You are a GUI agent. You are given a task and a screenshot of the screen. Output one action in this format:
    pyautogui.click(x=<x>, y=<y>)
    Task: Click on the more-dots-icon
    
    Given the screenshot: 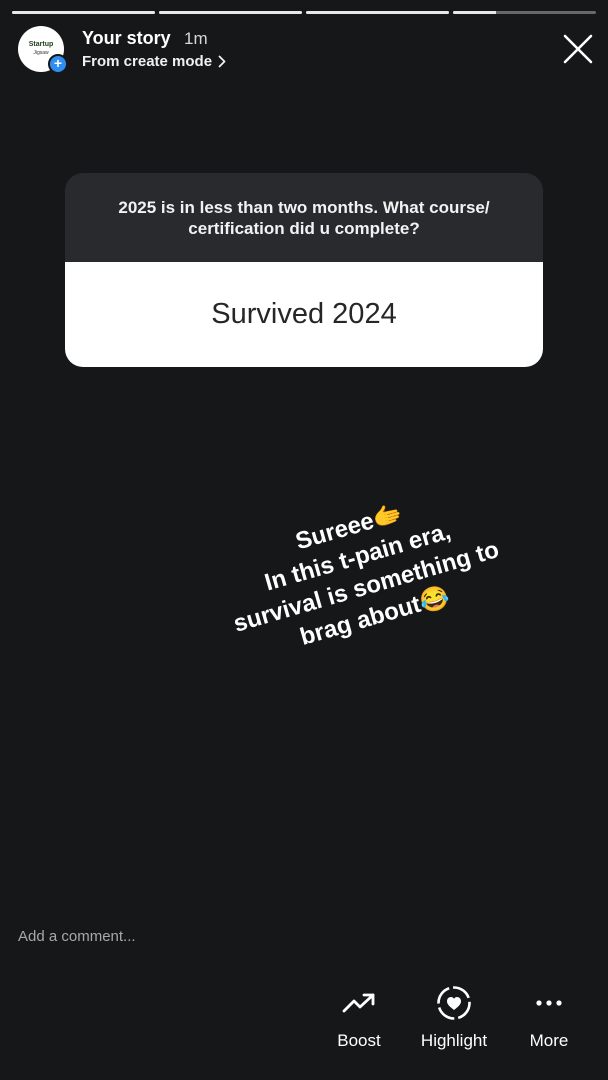 What is the action you would take?
    pyautogui.click(x=549, y=1003)
    